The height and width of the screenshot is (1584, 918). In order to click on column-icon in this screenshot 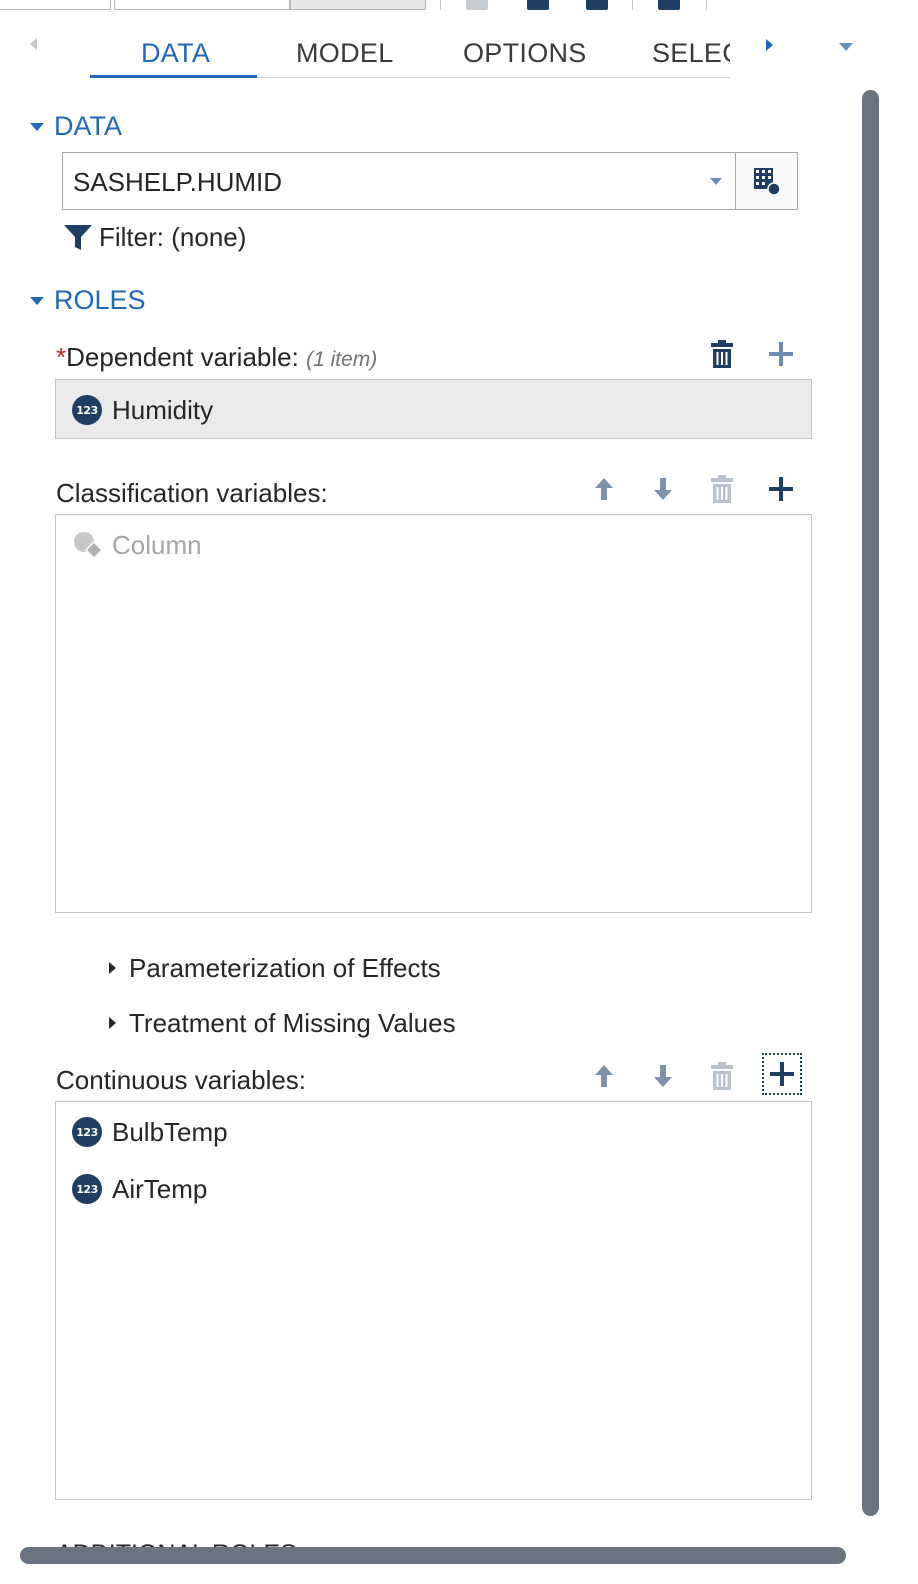, I will do `click(89, 546)`.